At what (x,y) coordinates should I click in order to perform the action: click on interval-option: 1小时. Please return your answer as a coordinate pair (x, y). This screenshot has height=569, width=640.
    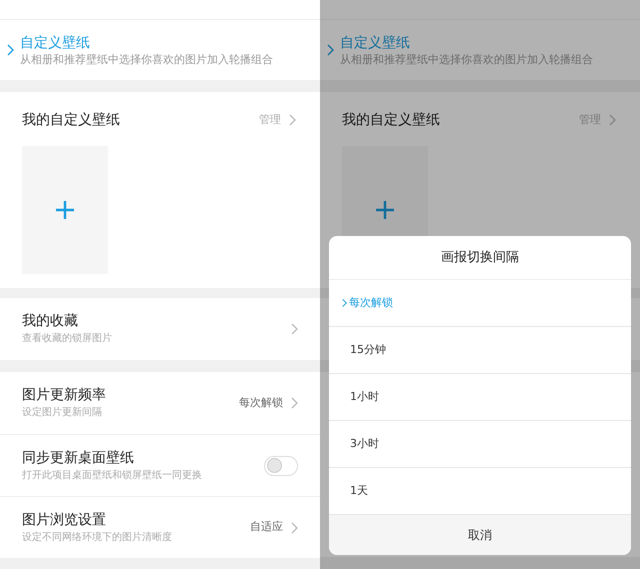
    Looking at the image, I should click on (480, 397).